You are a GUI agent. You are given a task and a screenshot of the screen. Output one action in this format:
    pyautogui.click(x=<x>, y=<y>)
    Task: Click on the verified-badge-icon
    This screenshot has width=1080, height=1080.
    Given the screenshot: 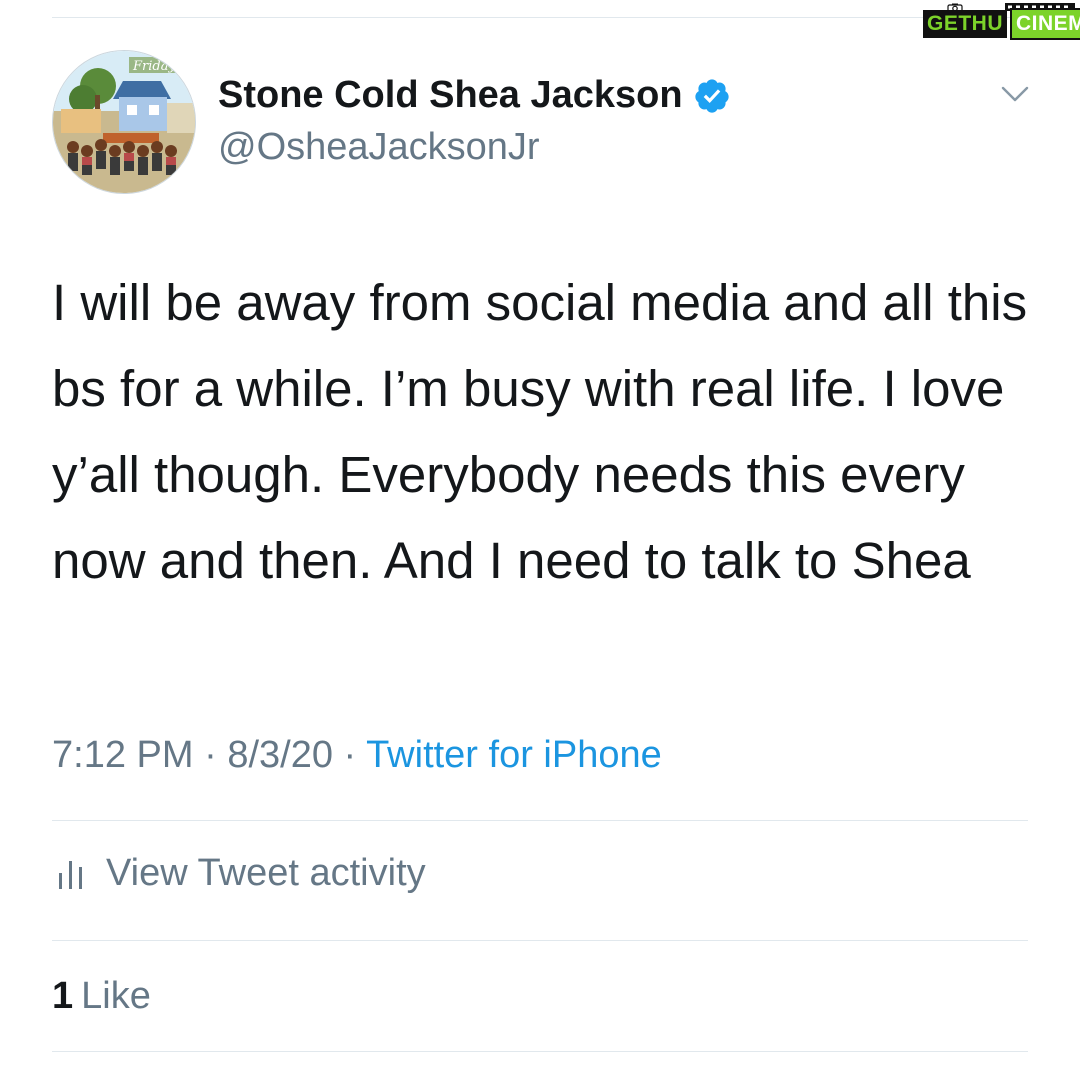 What is the action you would take?
    pyautogui.click(x=711, y=95)
    